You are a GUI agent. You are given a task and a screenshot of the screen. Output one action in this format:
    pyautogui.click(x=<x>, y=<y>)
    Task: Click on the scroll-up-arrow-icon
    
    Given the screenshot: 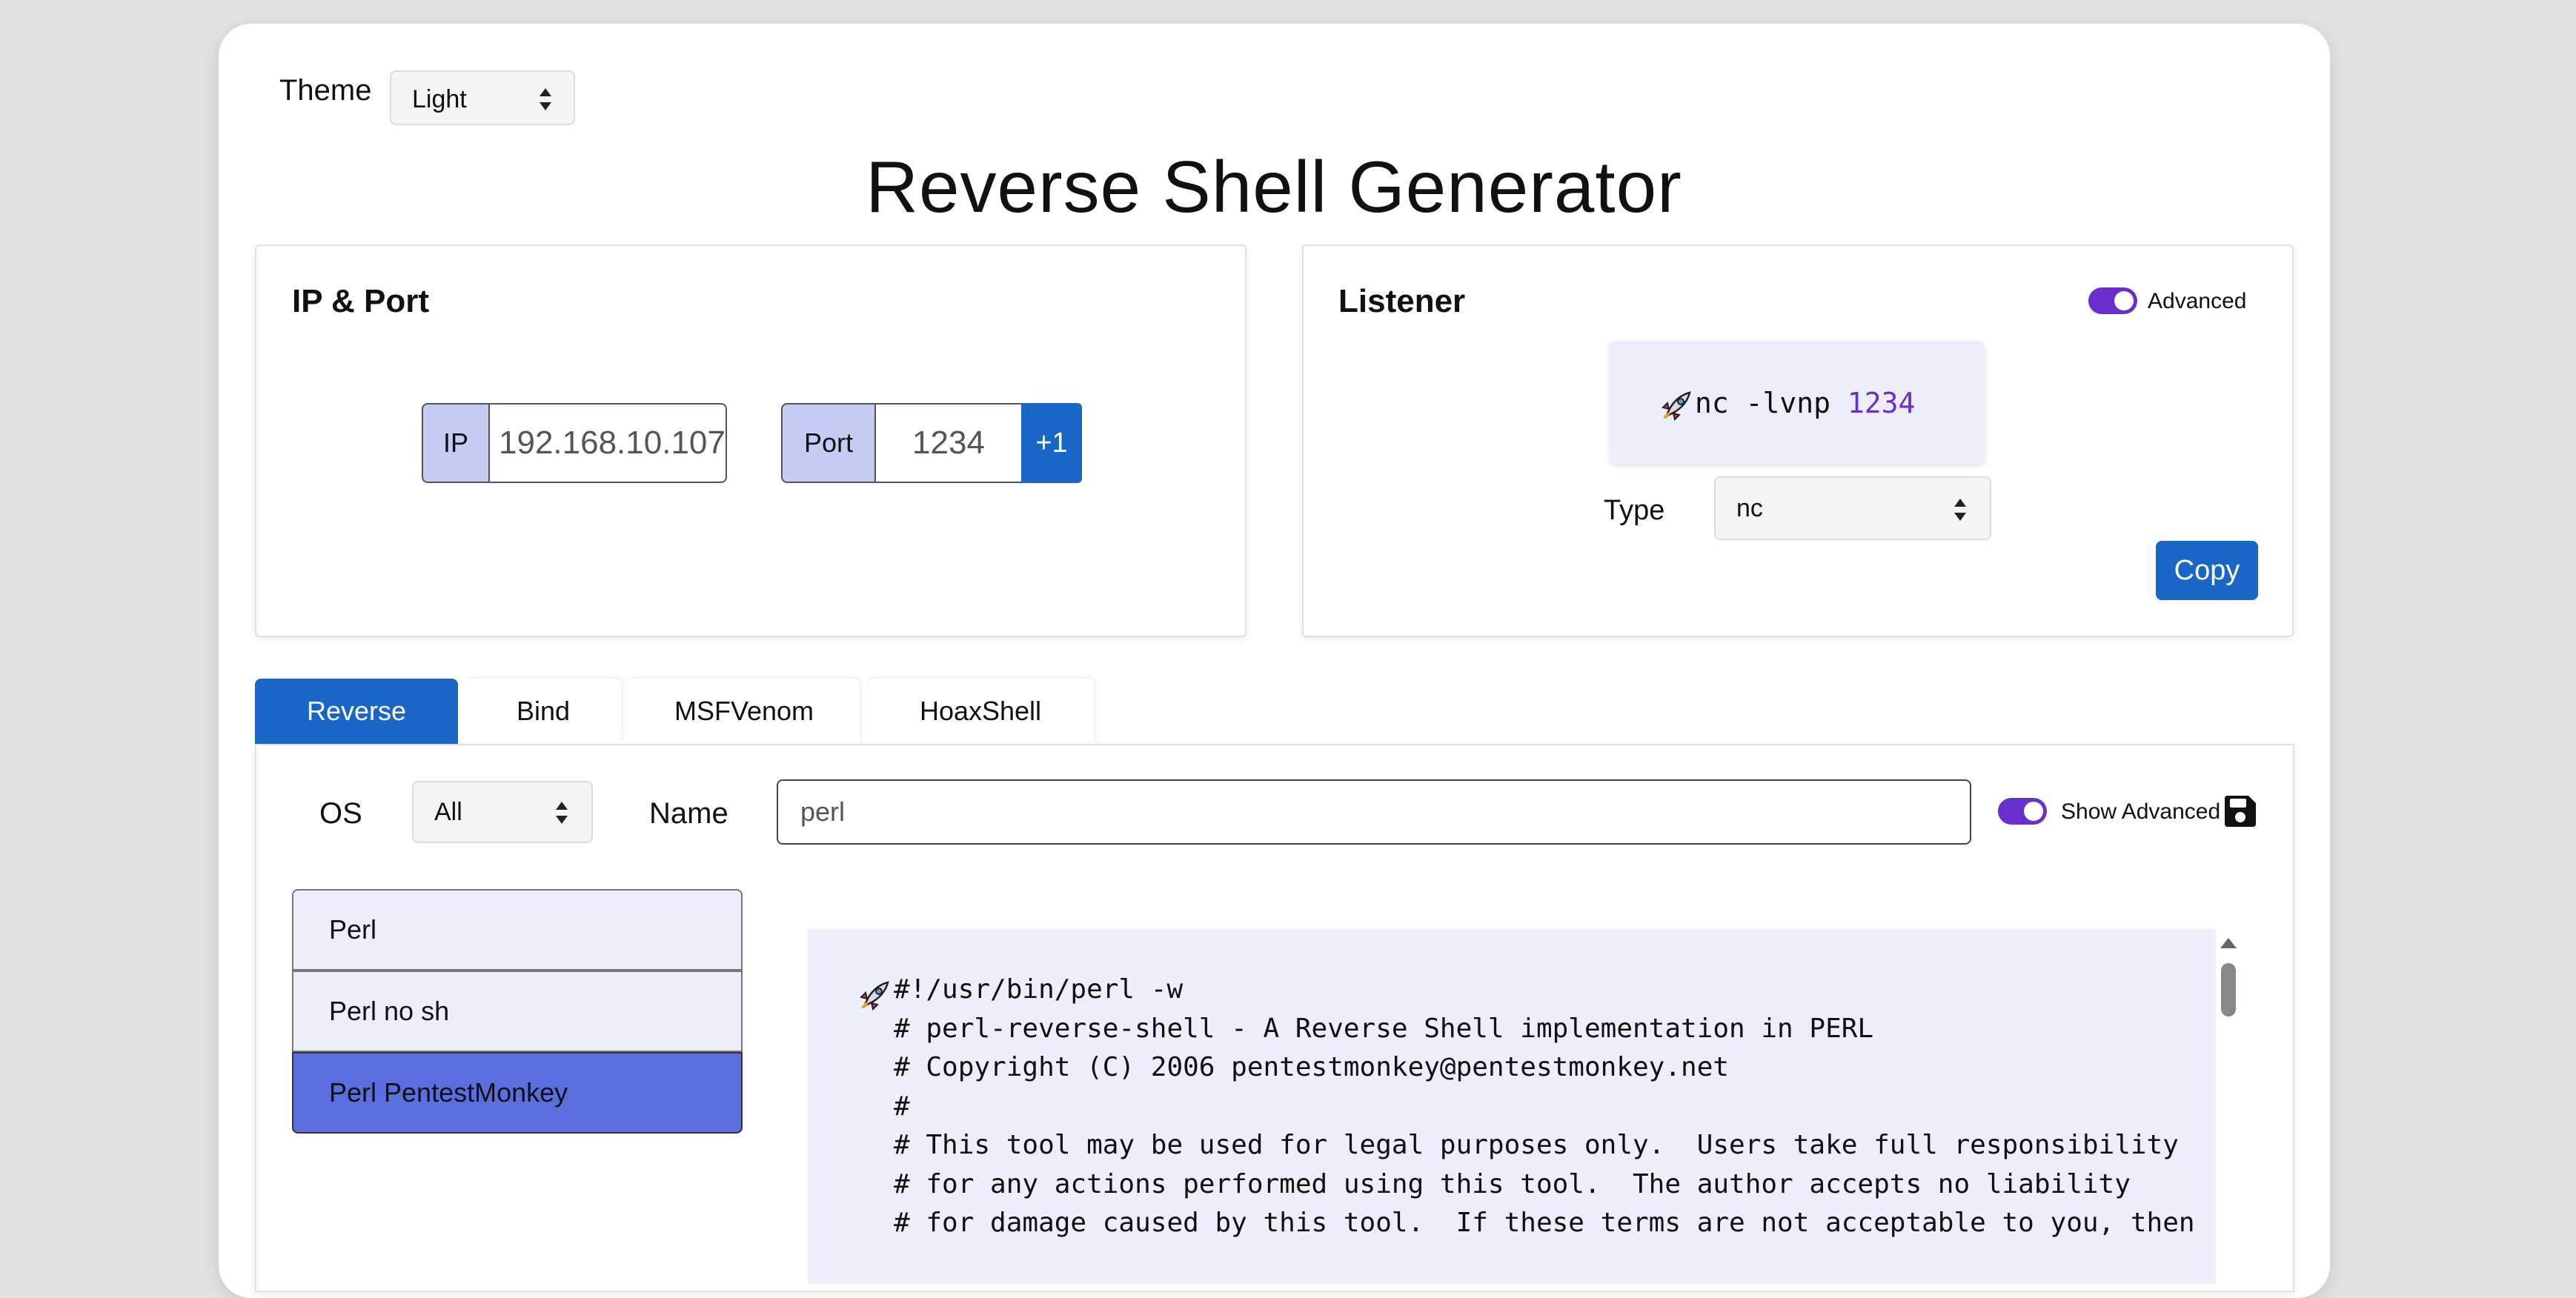 What is the action you would take?
    pyautogui.click(x=2228, y=943)
    